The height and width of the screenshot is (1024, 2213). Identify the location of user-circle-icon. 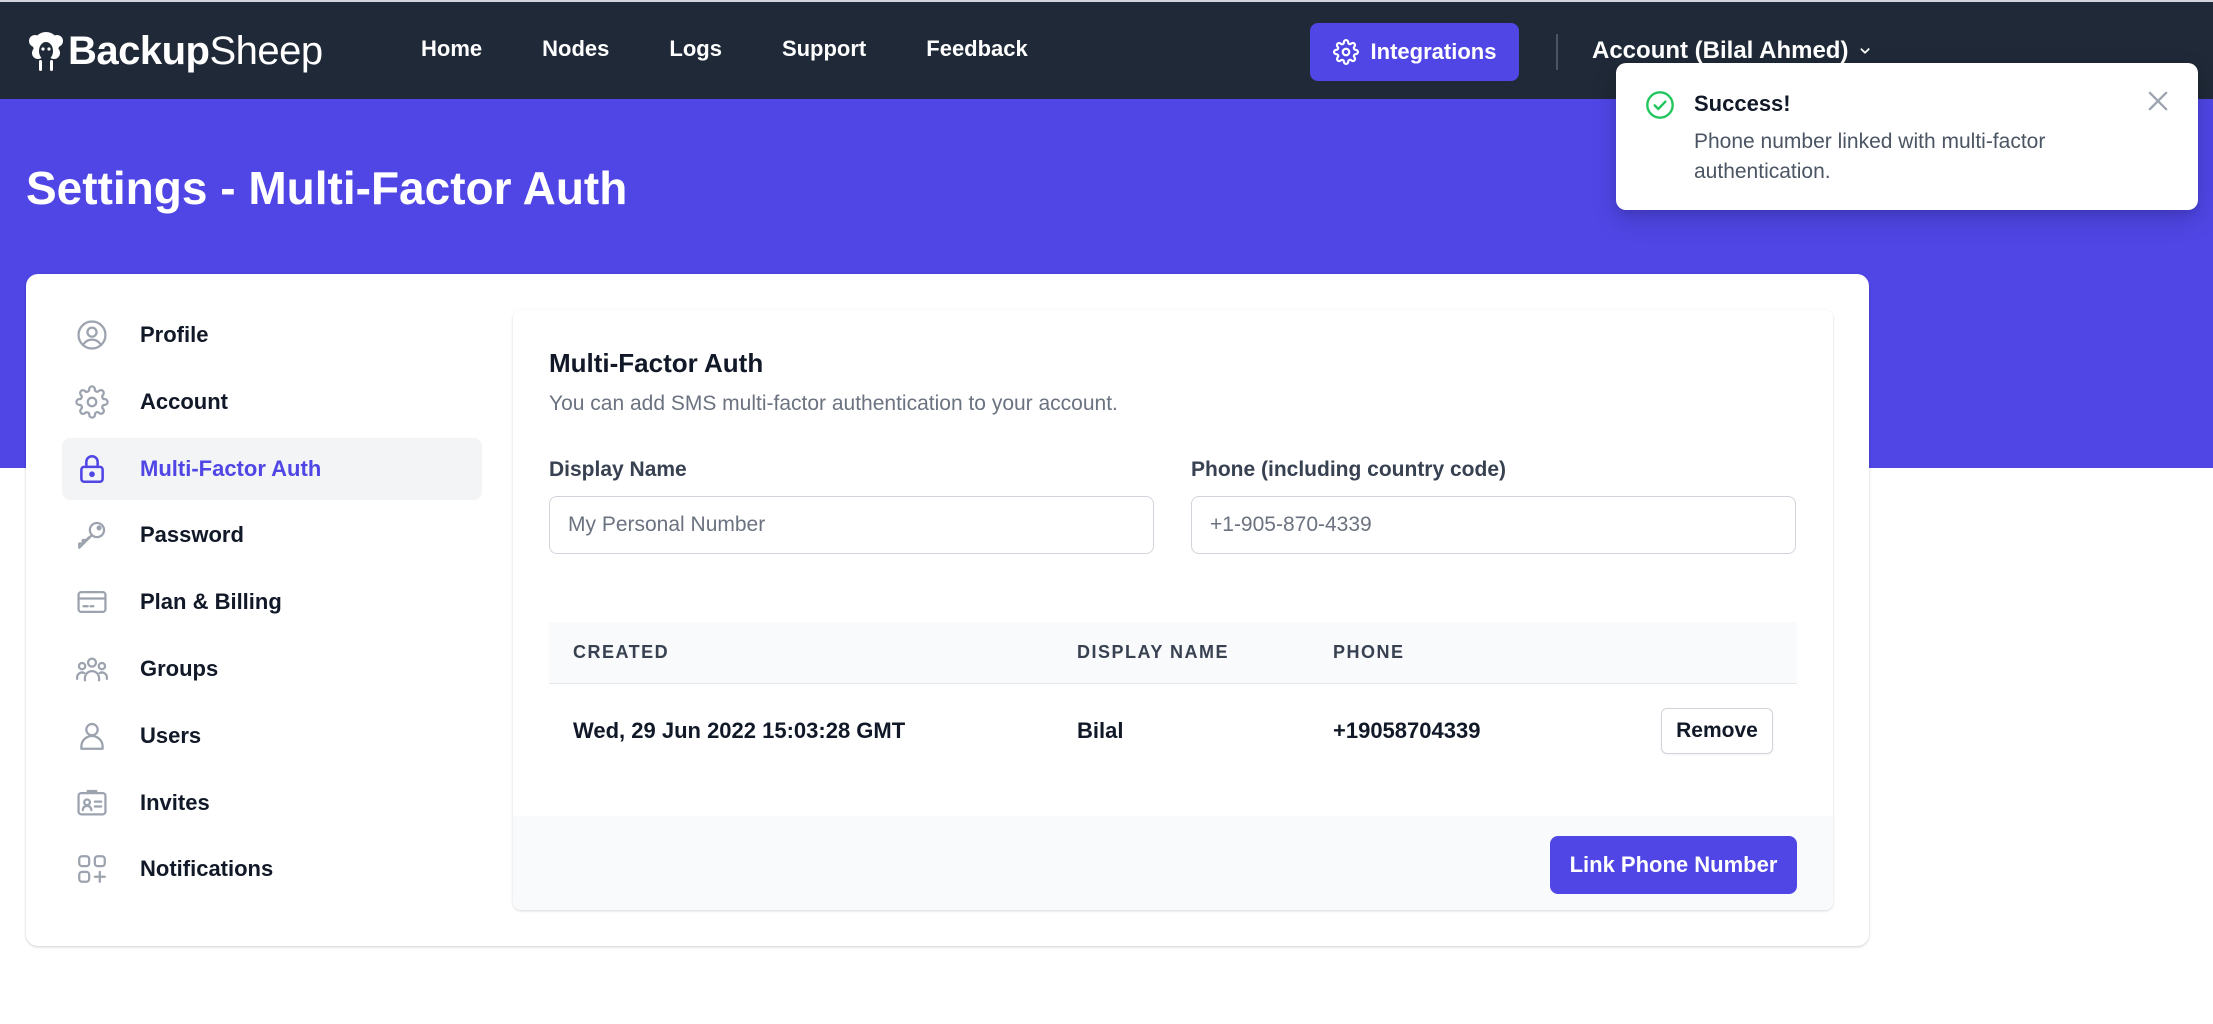
(92, 335).